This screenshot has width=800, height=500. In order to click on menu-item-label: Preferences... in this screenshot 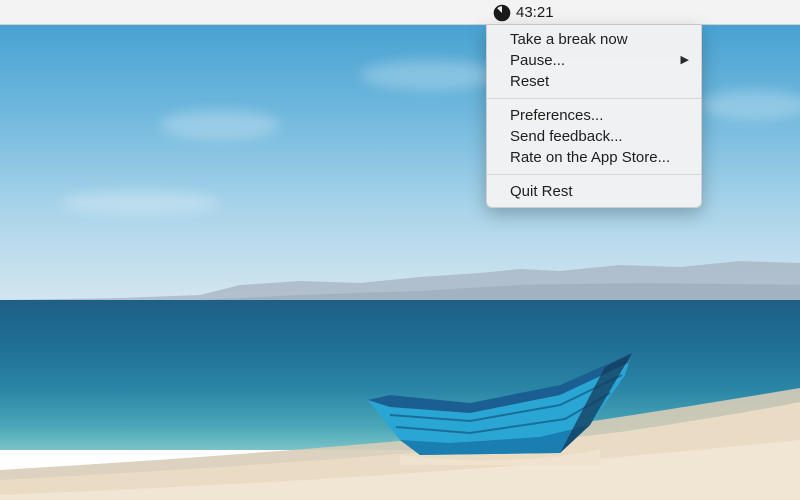, I will do `click(557, 115)`.